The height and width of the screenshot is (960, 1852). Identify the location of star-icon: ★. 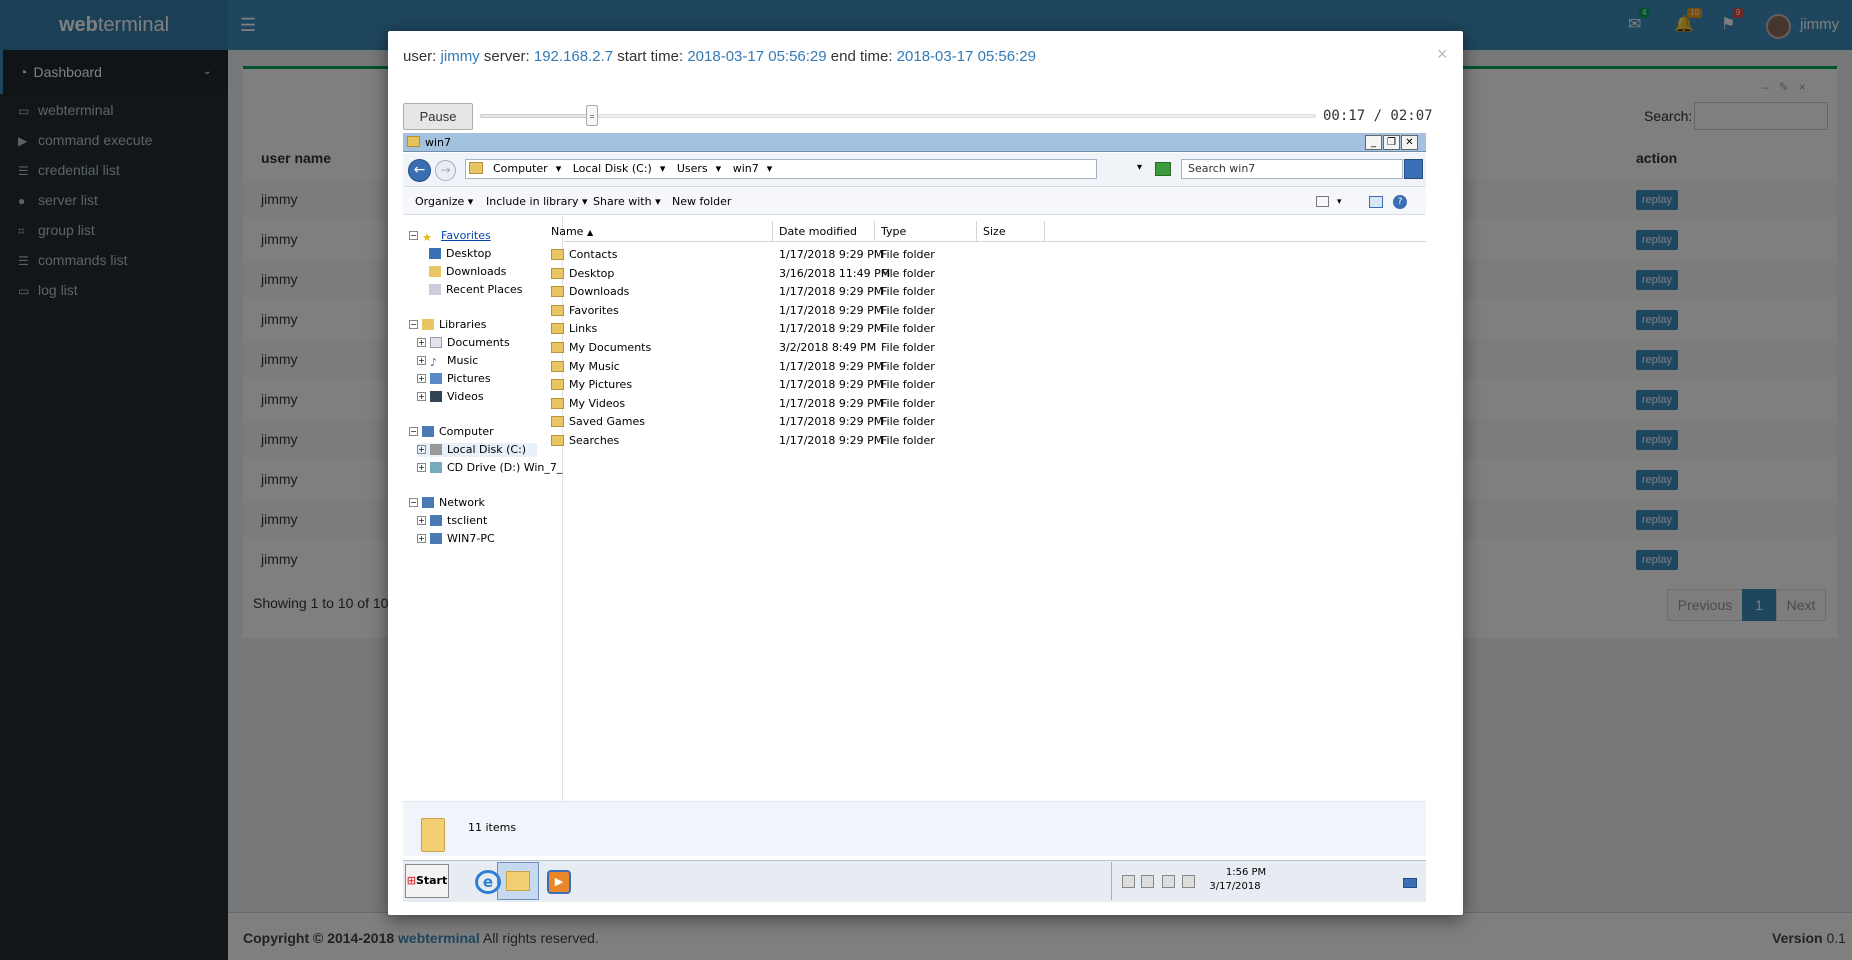
(427, 237).